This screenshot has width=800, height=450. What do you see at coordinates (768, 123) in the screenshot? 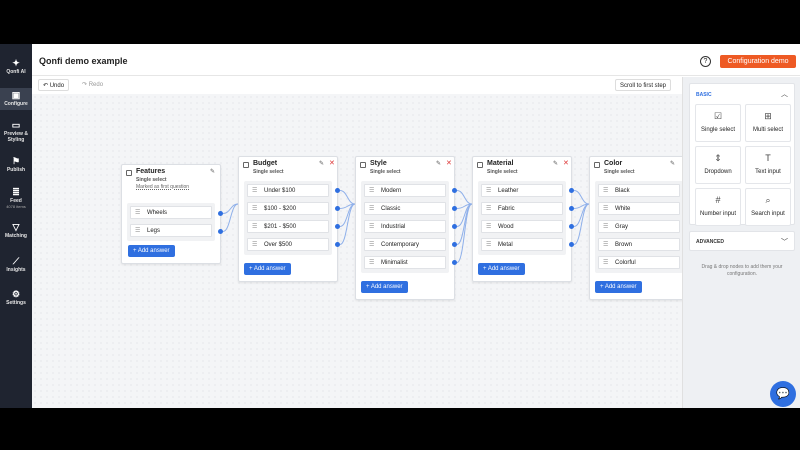
I see `tile-multi-select: ⊞ Multi select` at bounding box center [768, 123].